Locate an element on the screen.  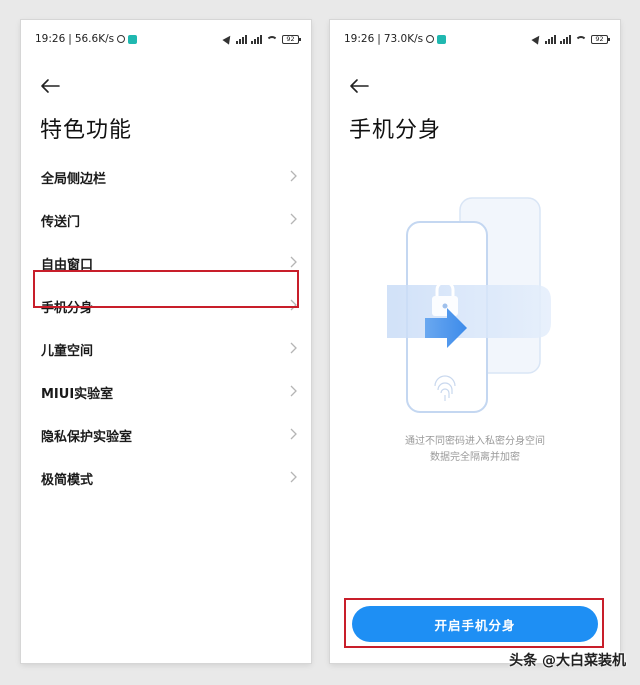
description-line: 通过不同密码进入私密分身空间 is located at coordinates (475, 441).